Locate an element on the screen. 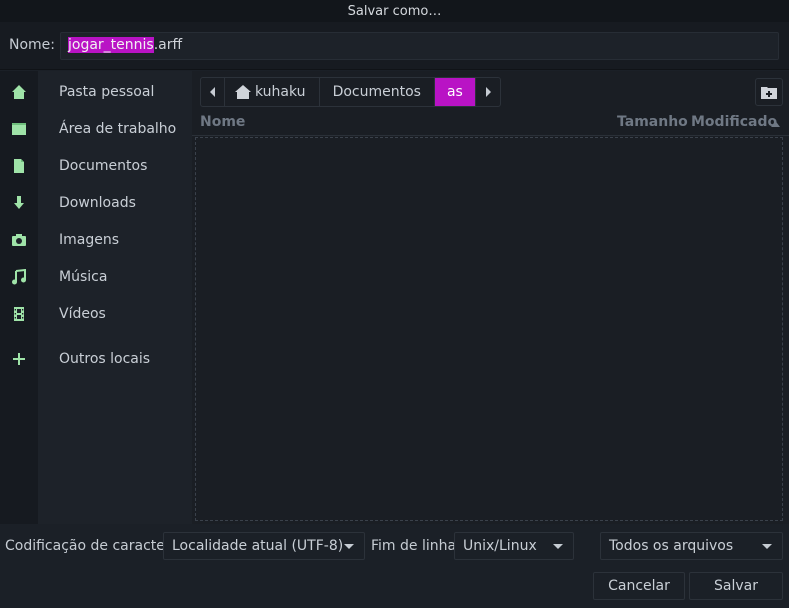  filename-input: jogar_tennis.arff is located at coordinates (419, 46).